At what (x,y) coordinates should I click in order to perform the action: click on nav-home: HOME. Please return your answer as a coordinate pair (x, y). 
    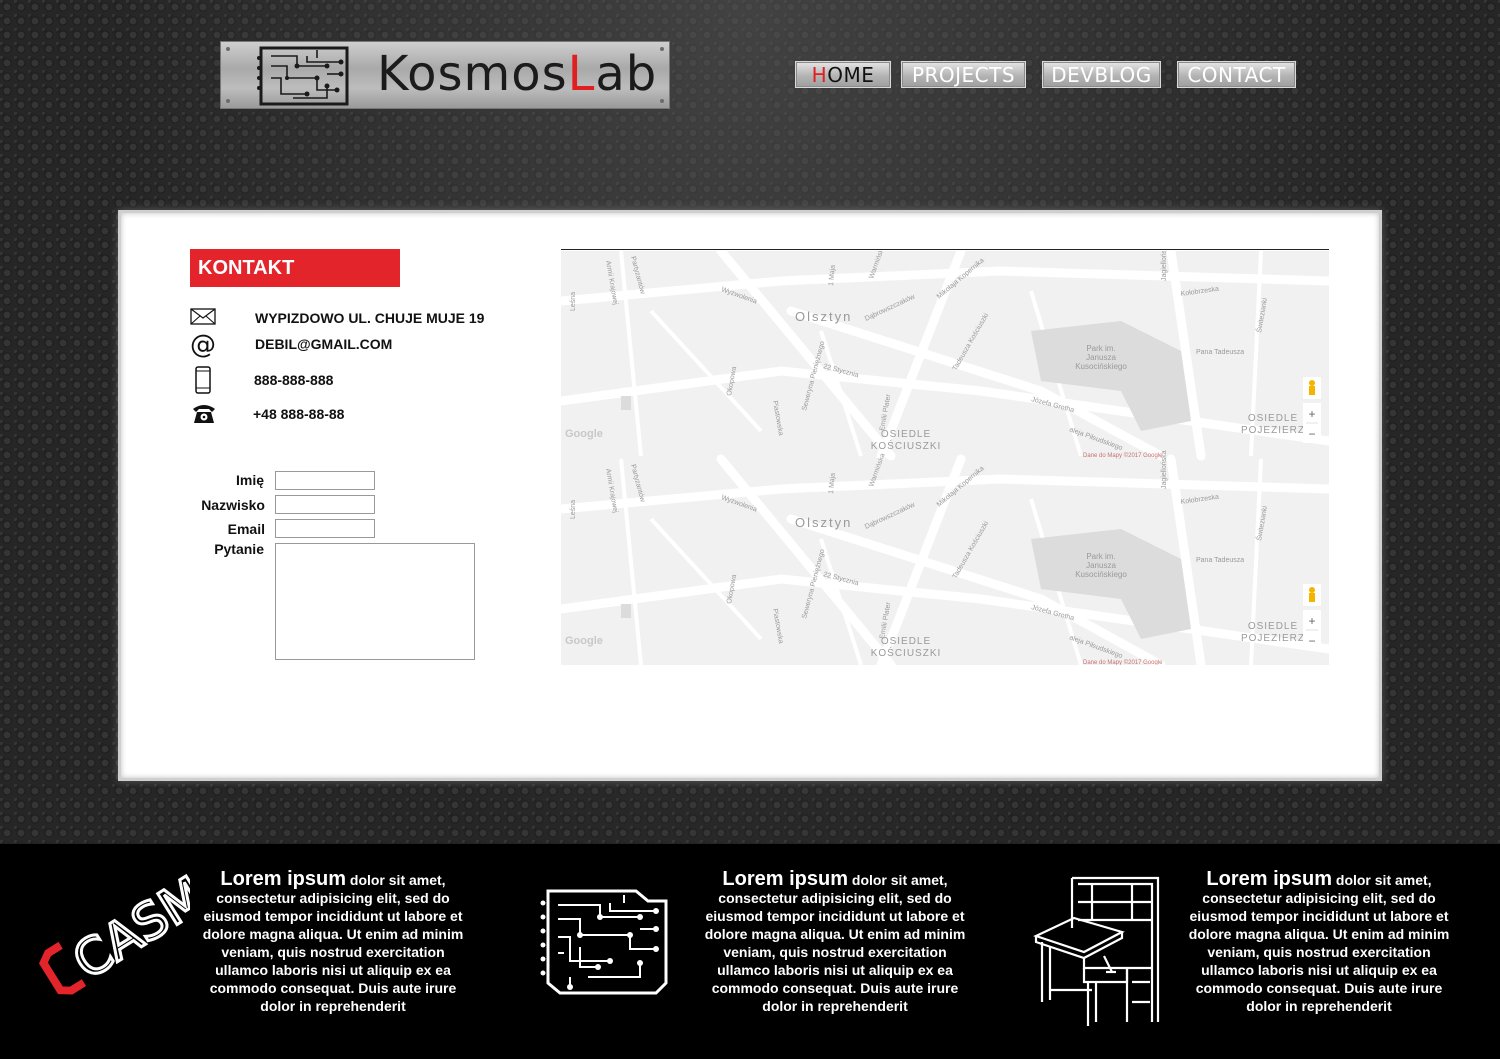
    Looking at the image, I should click on (843, 74).